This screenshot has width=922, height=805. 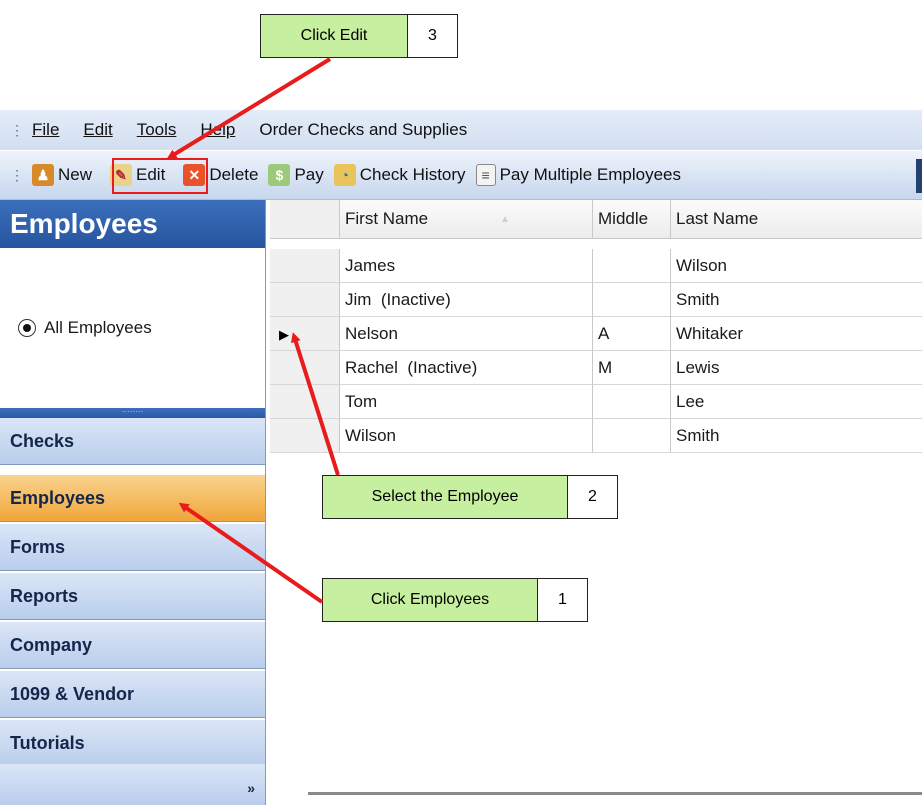 What do you see at coordinates (305, 219) in the screenshot?
I see `grid-corner-cell` at bounding box center [305, 219].